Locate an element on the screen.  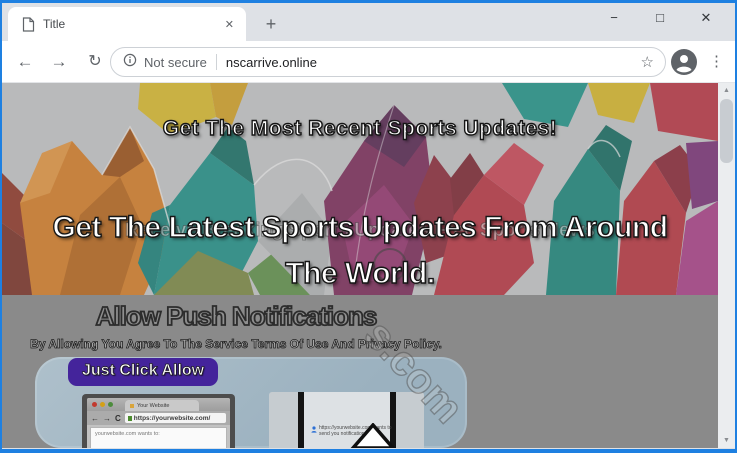
reload-button: ↻ is located at coordinates (95, 62).